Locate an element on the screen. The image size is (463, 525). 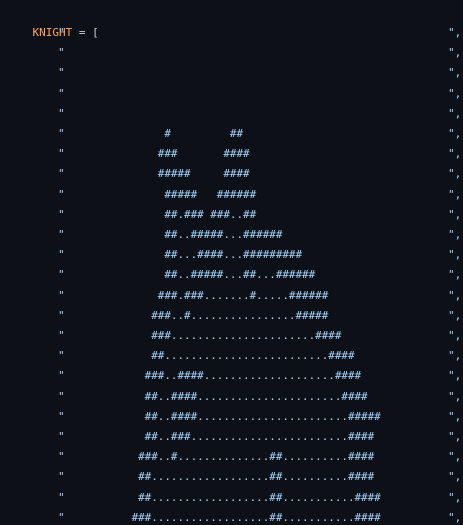
art-line-text: ##..#####...###### is located at coordinates (174, 234).